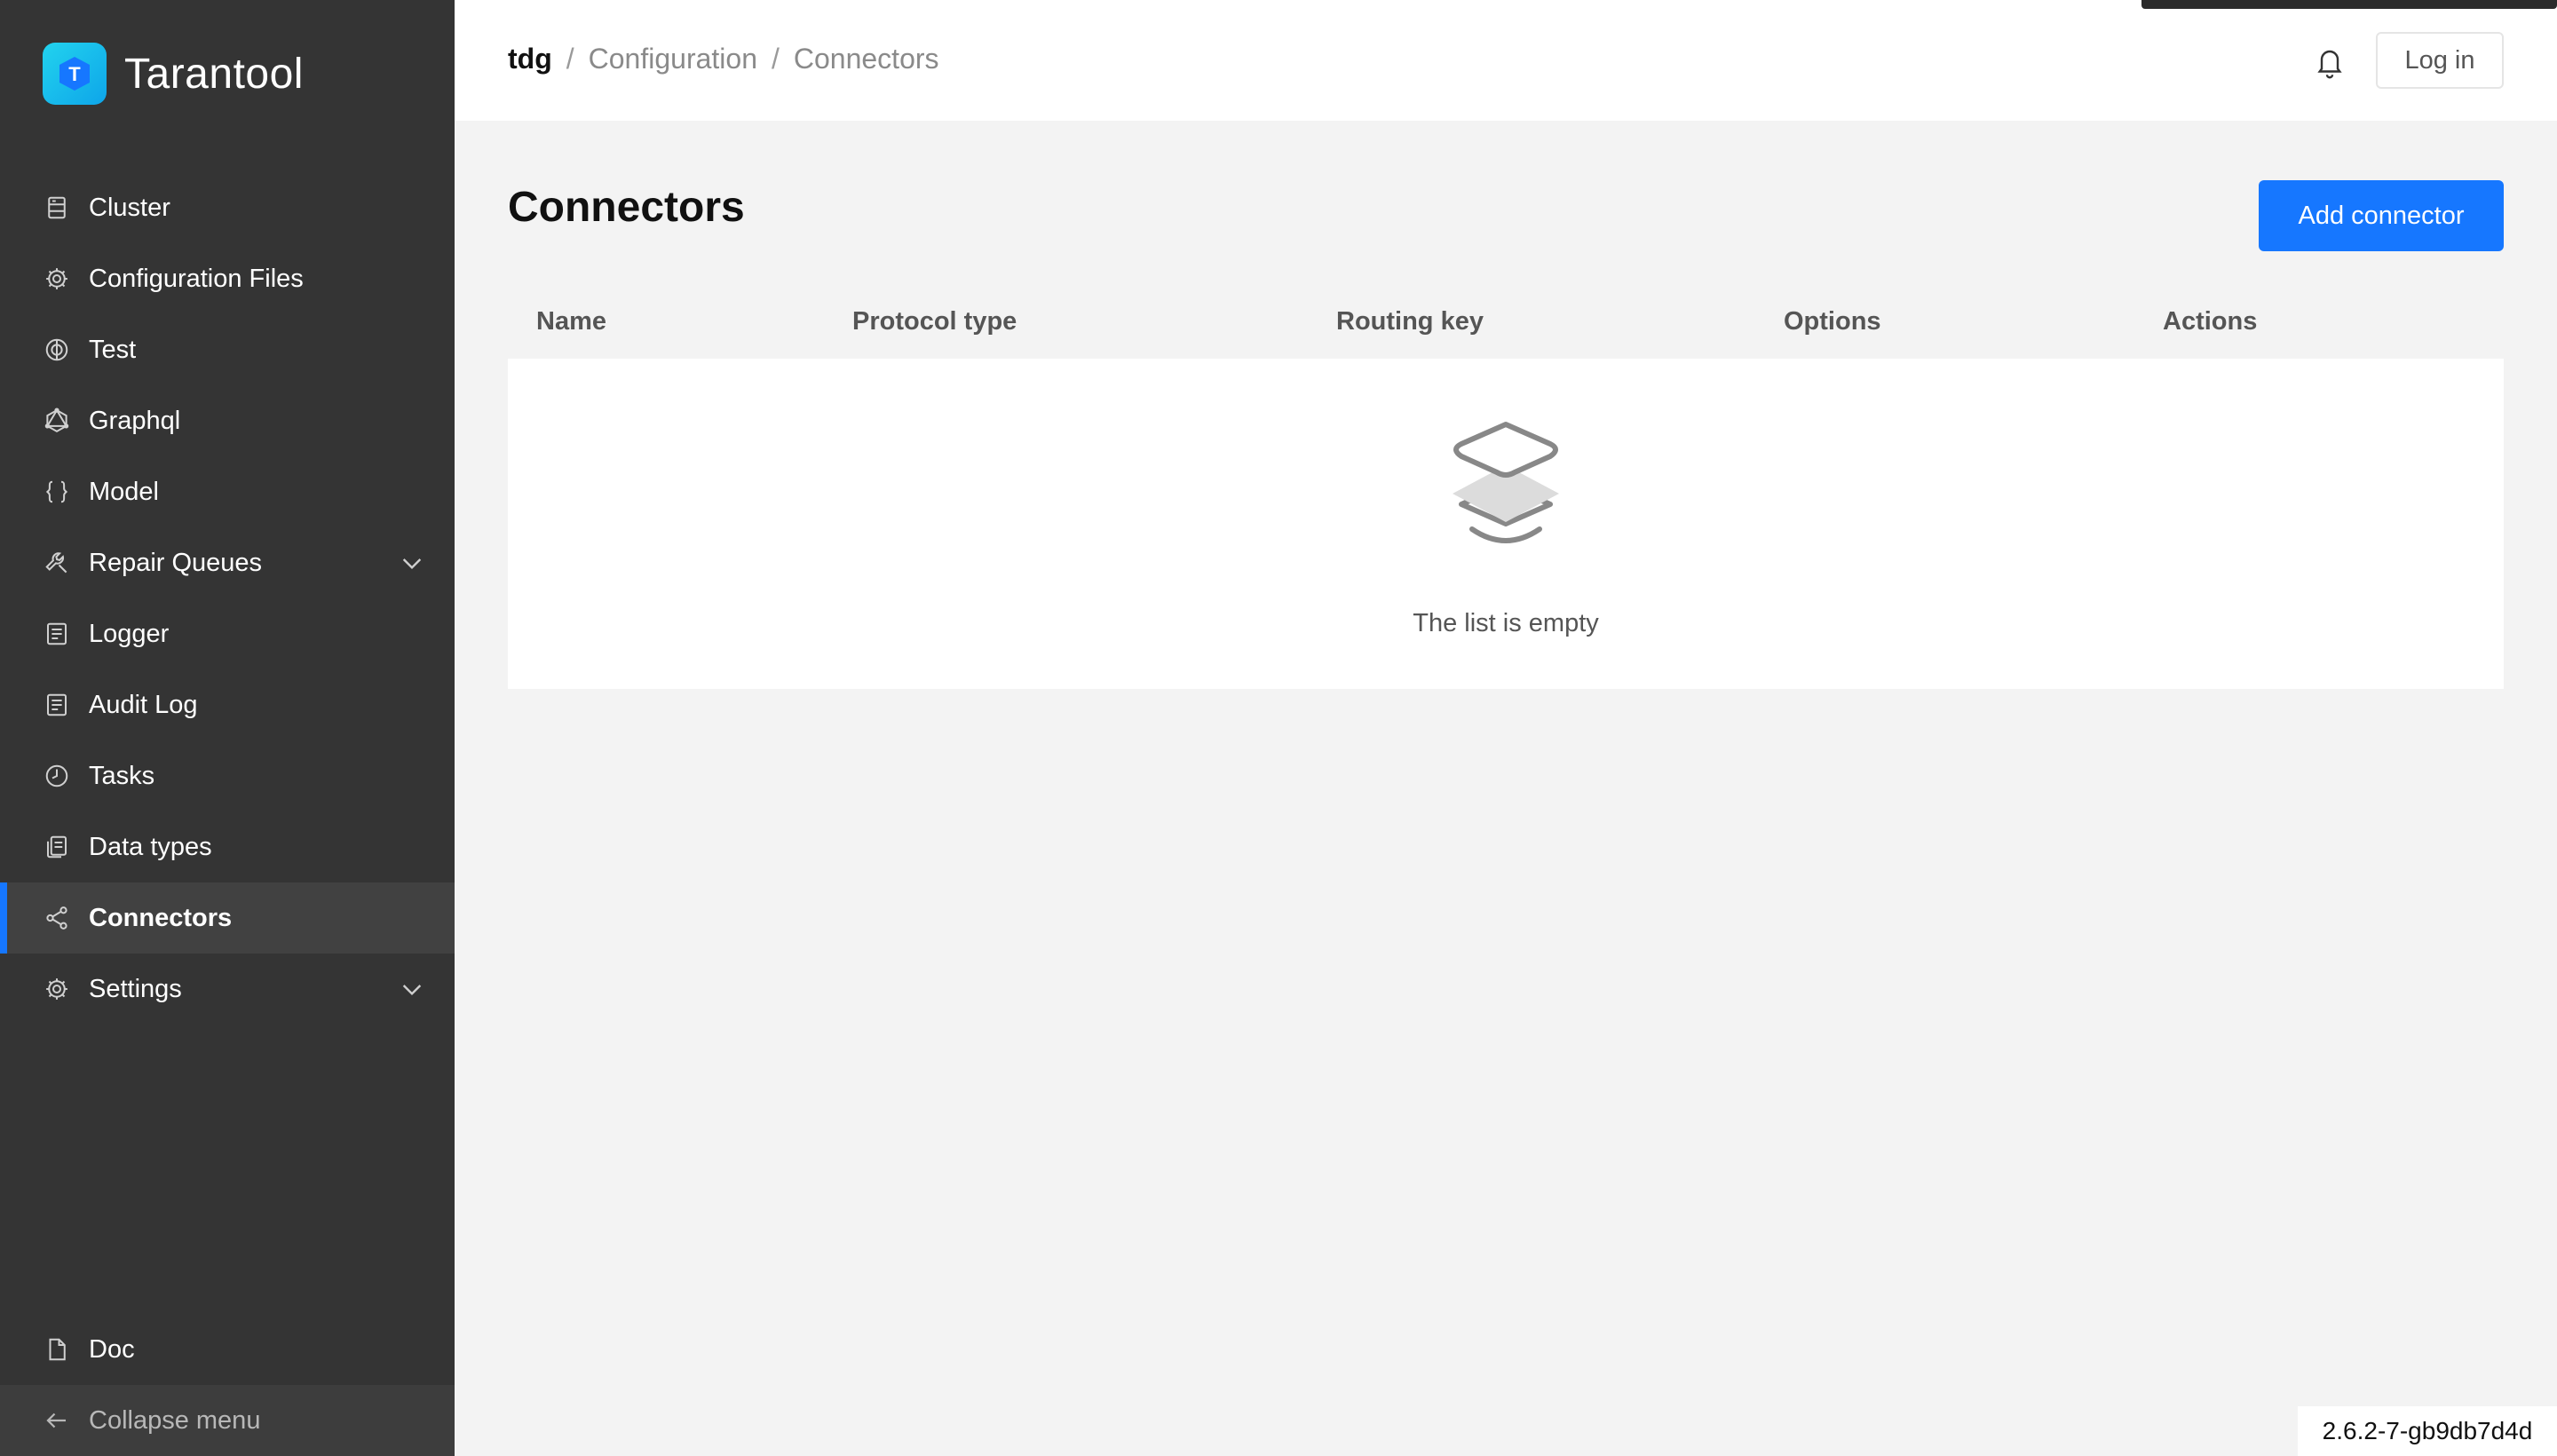 This screenshot has height=1456, width=2557. Describe the element at coordinates (57, 776) in the screenshot. I see `clock-icon` at that location.